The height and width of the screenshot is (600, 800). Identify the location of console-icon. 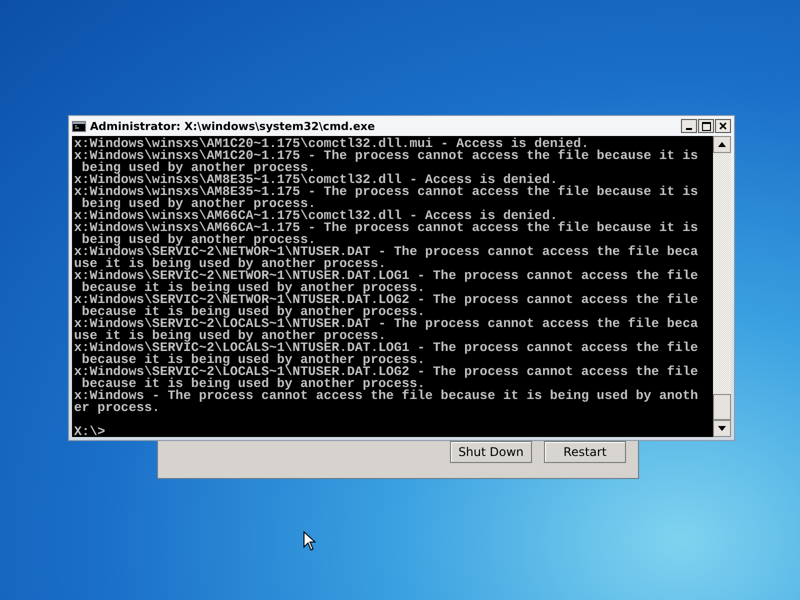
(79, 126).